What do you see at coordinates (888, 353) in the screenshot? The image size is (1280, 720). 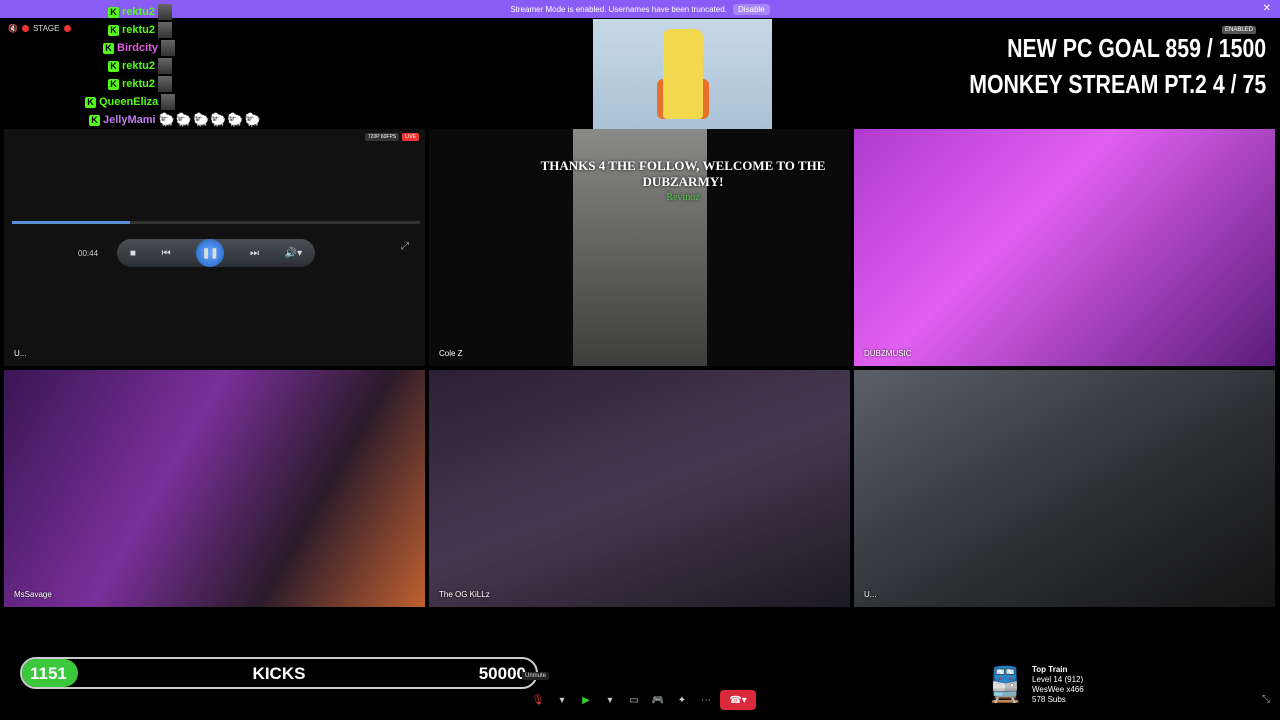 I see `tile-label: DUBZMUSIC` at bounding box center [888, 353].